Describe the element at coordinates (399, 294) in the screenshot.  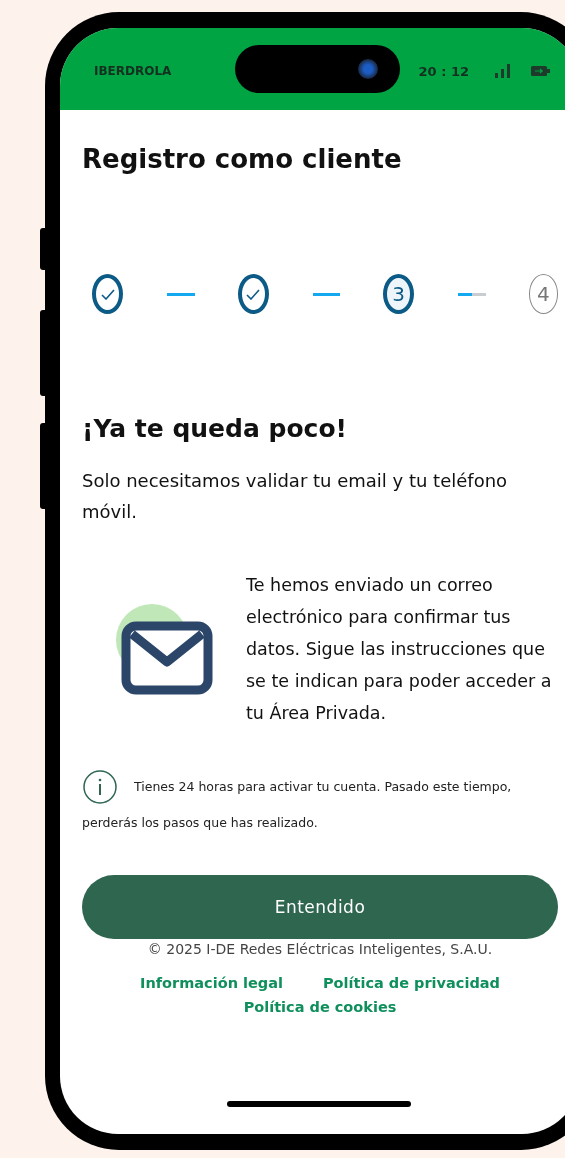
I see `step-number: 3` at that location.